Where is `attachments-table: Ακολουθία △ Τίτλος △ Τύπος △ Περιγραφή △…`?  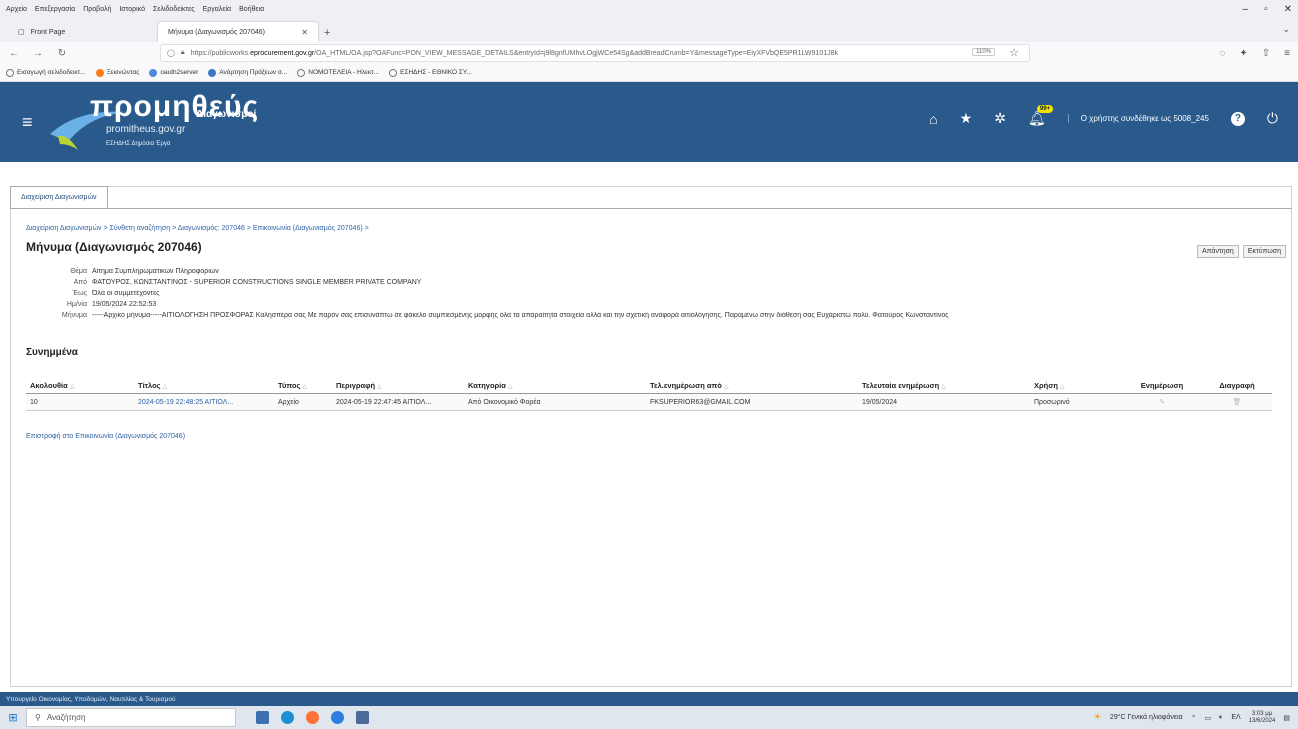
attachments-table: Ακολουθία △ Τίτλος △ Τύπος △ Περιγραφή △… is located at coordinates (649, 394).